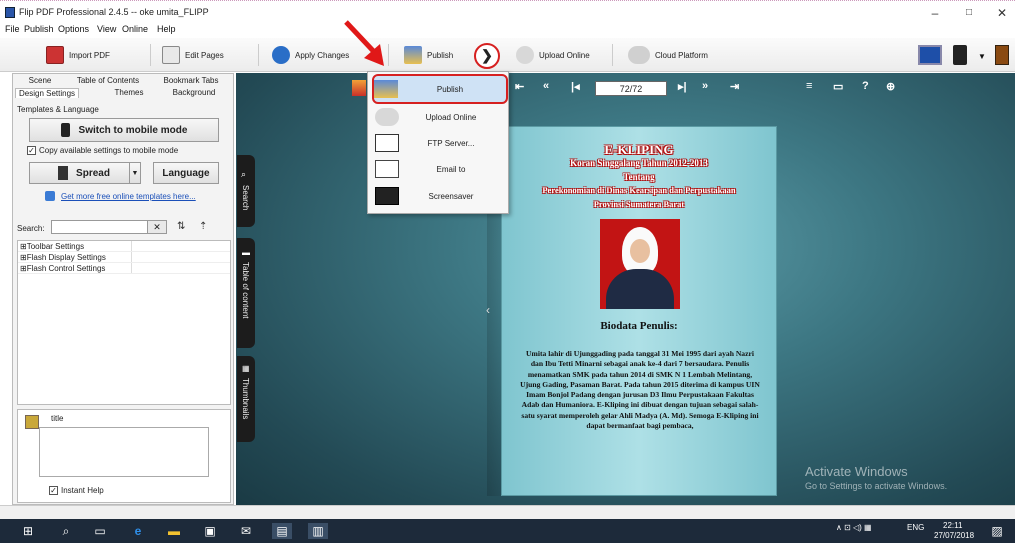 This screenshot has height=543, width=1015. What do you see at coordinates (181, 226) in the screenshot?
I see `search-prev-icon: ⇅` at bounding box center [181, 226].